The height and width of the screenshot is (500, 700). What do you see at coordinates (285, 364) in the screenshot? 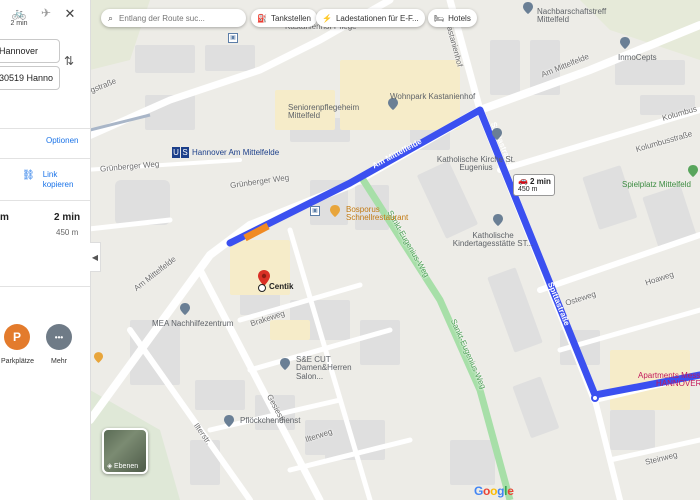
I see `salon-pin-icon` at bounding box center [285, 364].